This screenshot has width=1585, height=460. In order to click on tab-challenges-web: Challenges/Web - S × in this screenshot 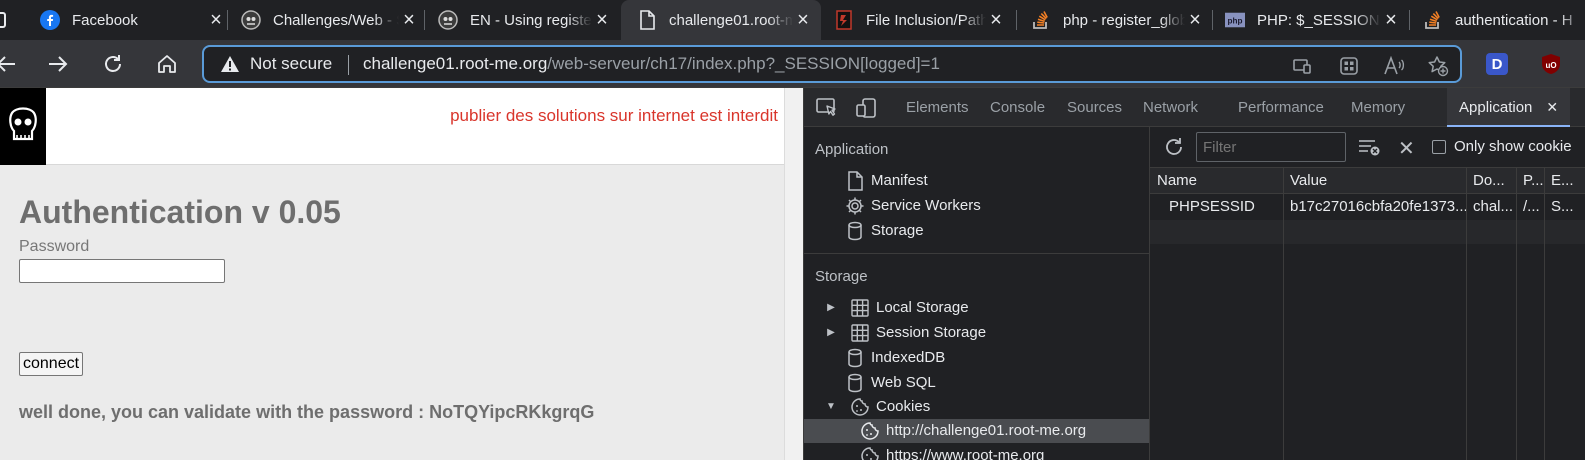, I will do `click(330, 20)`.